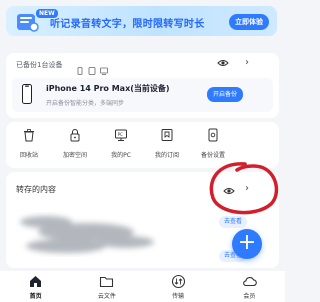 This screenshot has height=302, width=320. What do you see at coordinates (121, 155) in the screenshot?
I see `tool-label: 我的PC` at bounding box center [121, 155].